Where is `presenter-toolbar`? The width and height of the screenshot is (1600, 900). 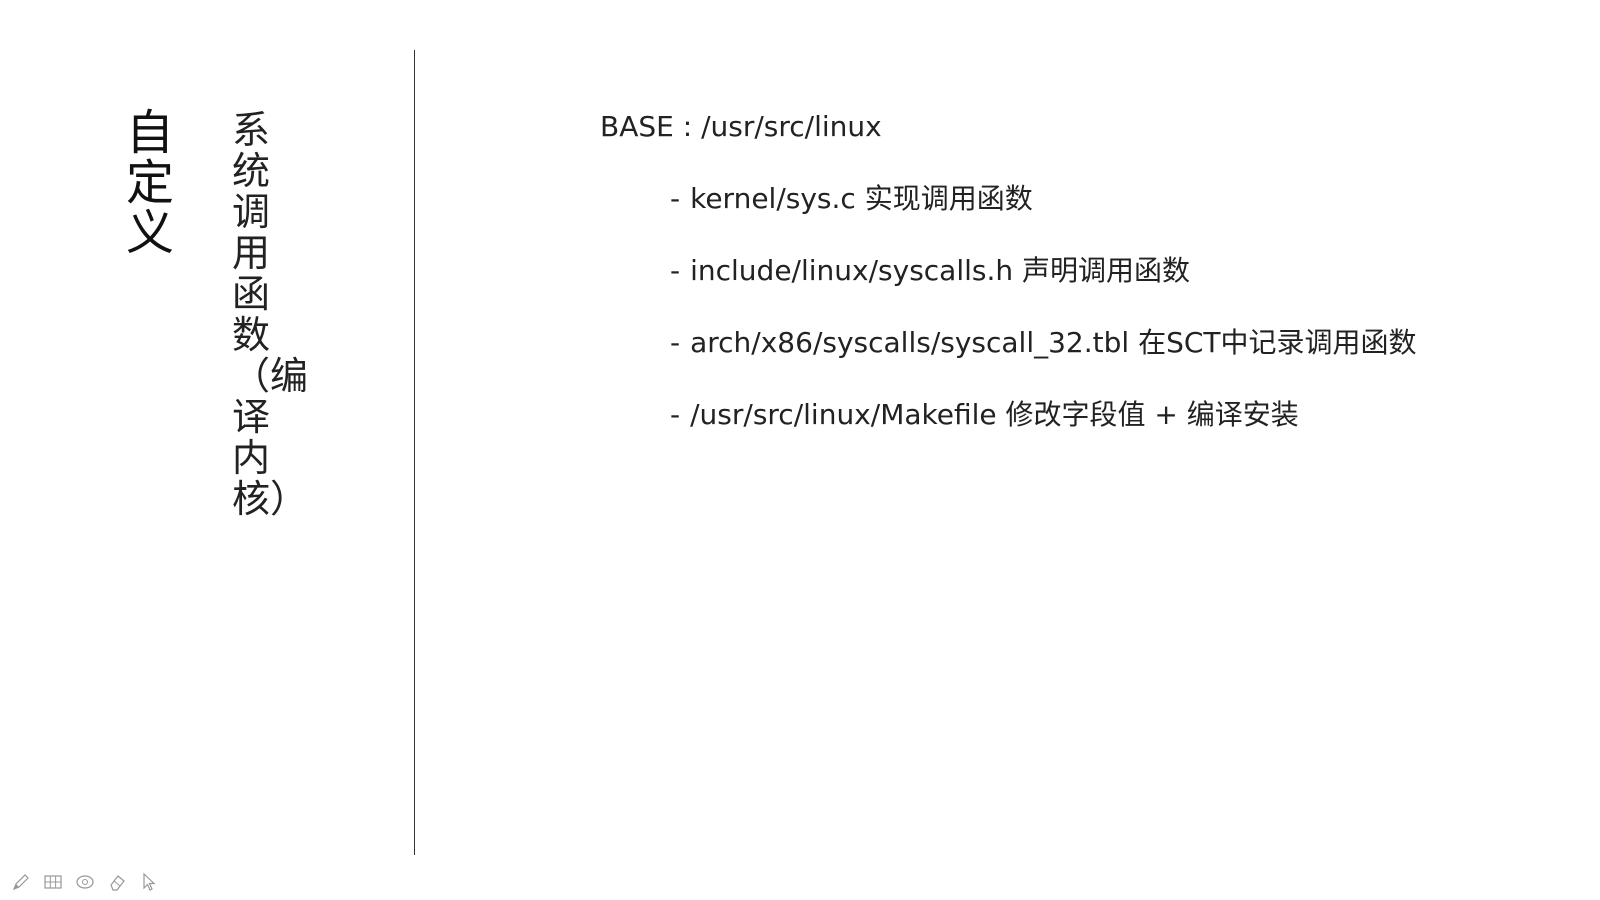
presenter-toolbar is located at coordinates (85, 882).